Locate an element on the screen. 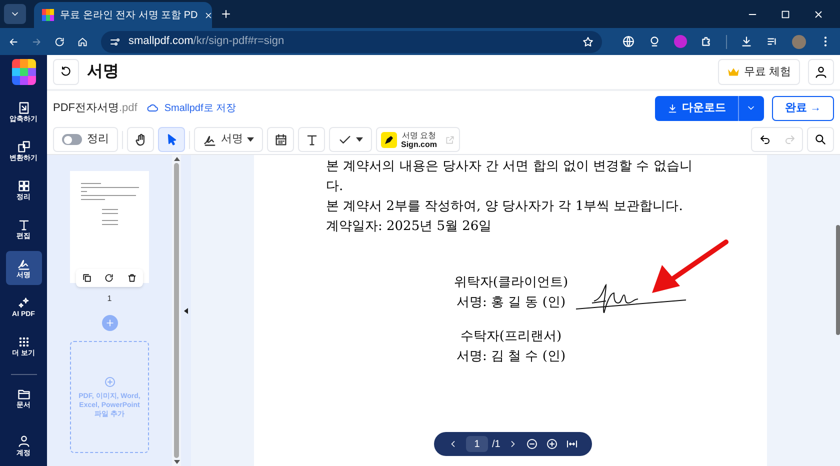  tab-title: 무료 온라인 전자 서명 포함 PD is located at coordinates (129, 15).